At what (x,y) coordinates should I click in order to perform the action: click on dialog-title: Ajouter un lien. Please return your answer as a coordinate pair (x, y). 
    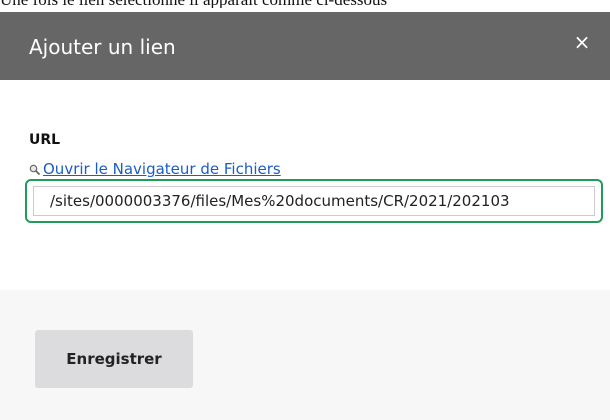
    Looking at the image, I should click on (102, 47).